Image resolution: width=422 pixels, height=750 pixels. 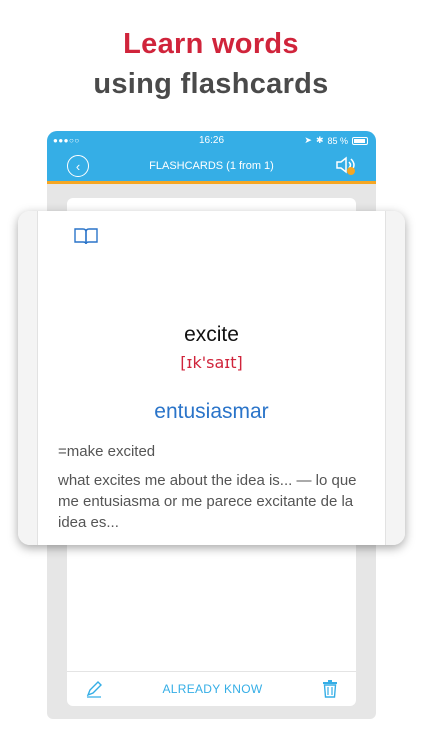 I want to click on card-side-strip-right, so click(x=395, y=378).